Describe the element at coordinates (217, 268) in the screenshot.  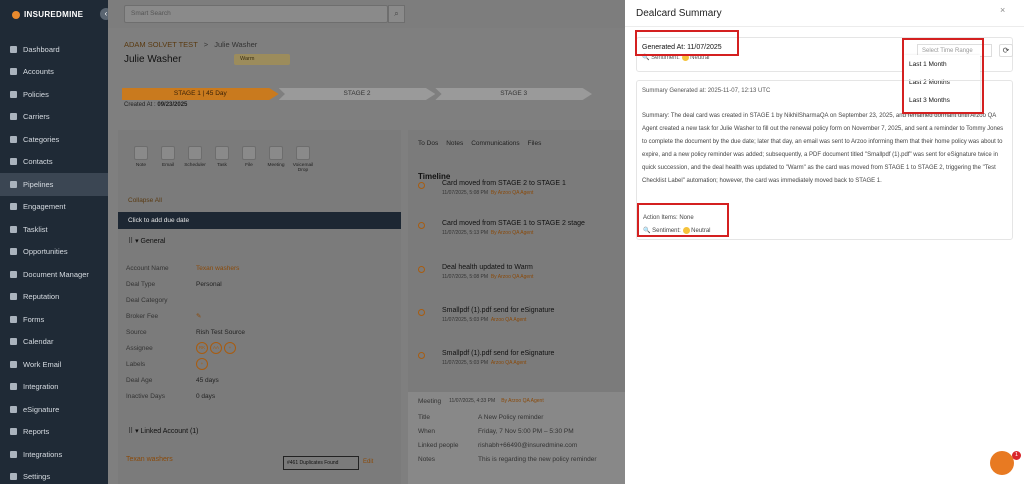
I see `account-name-value: Texan washers` at that location.